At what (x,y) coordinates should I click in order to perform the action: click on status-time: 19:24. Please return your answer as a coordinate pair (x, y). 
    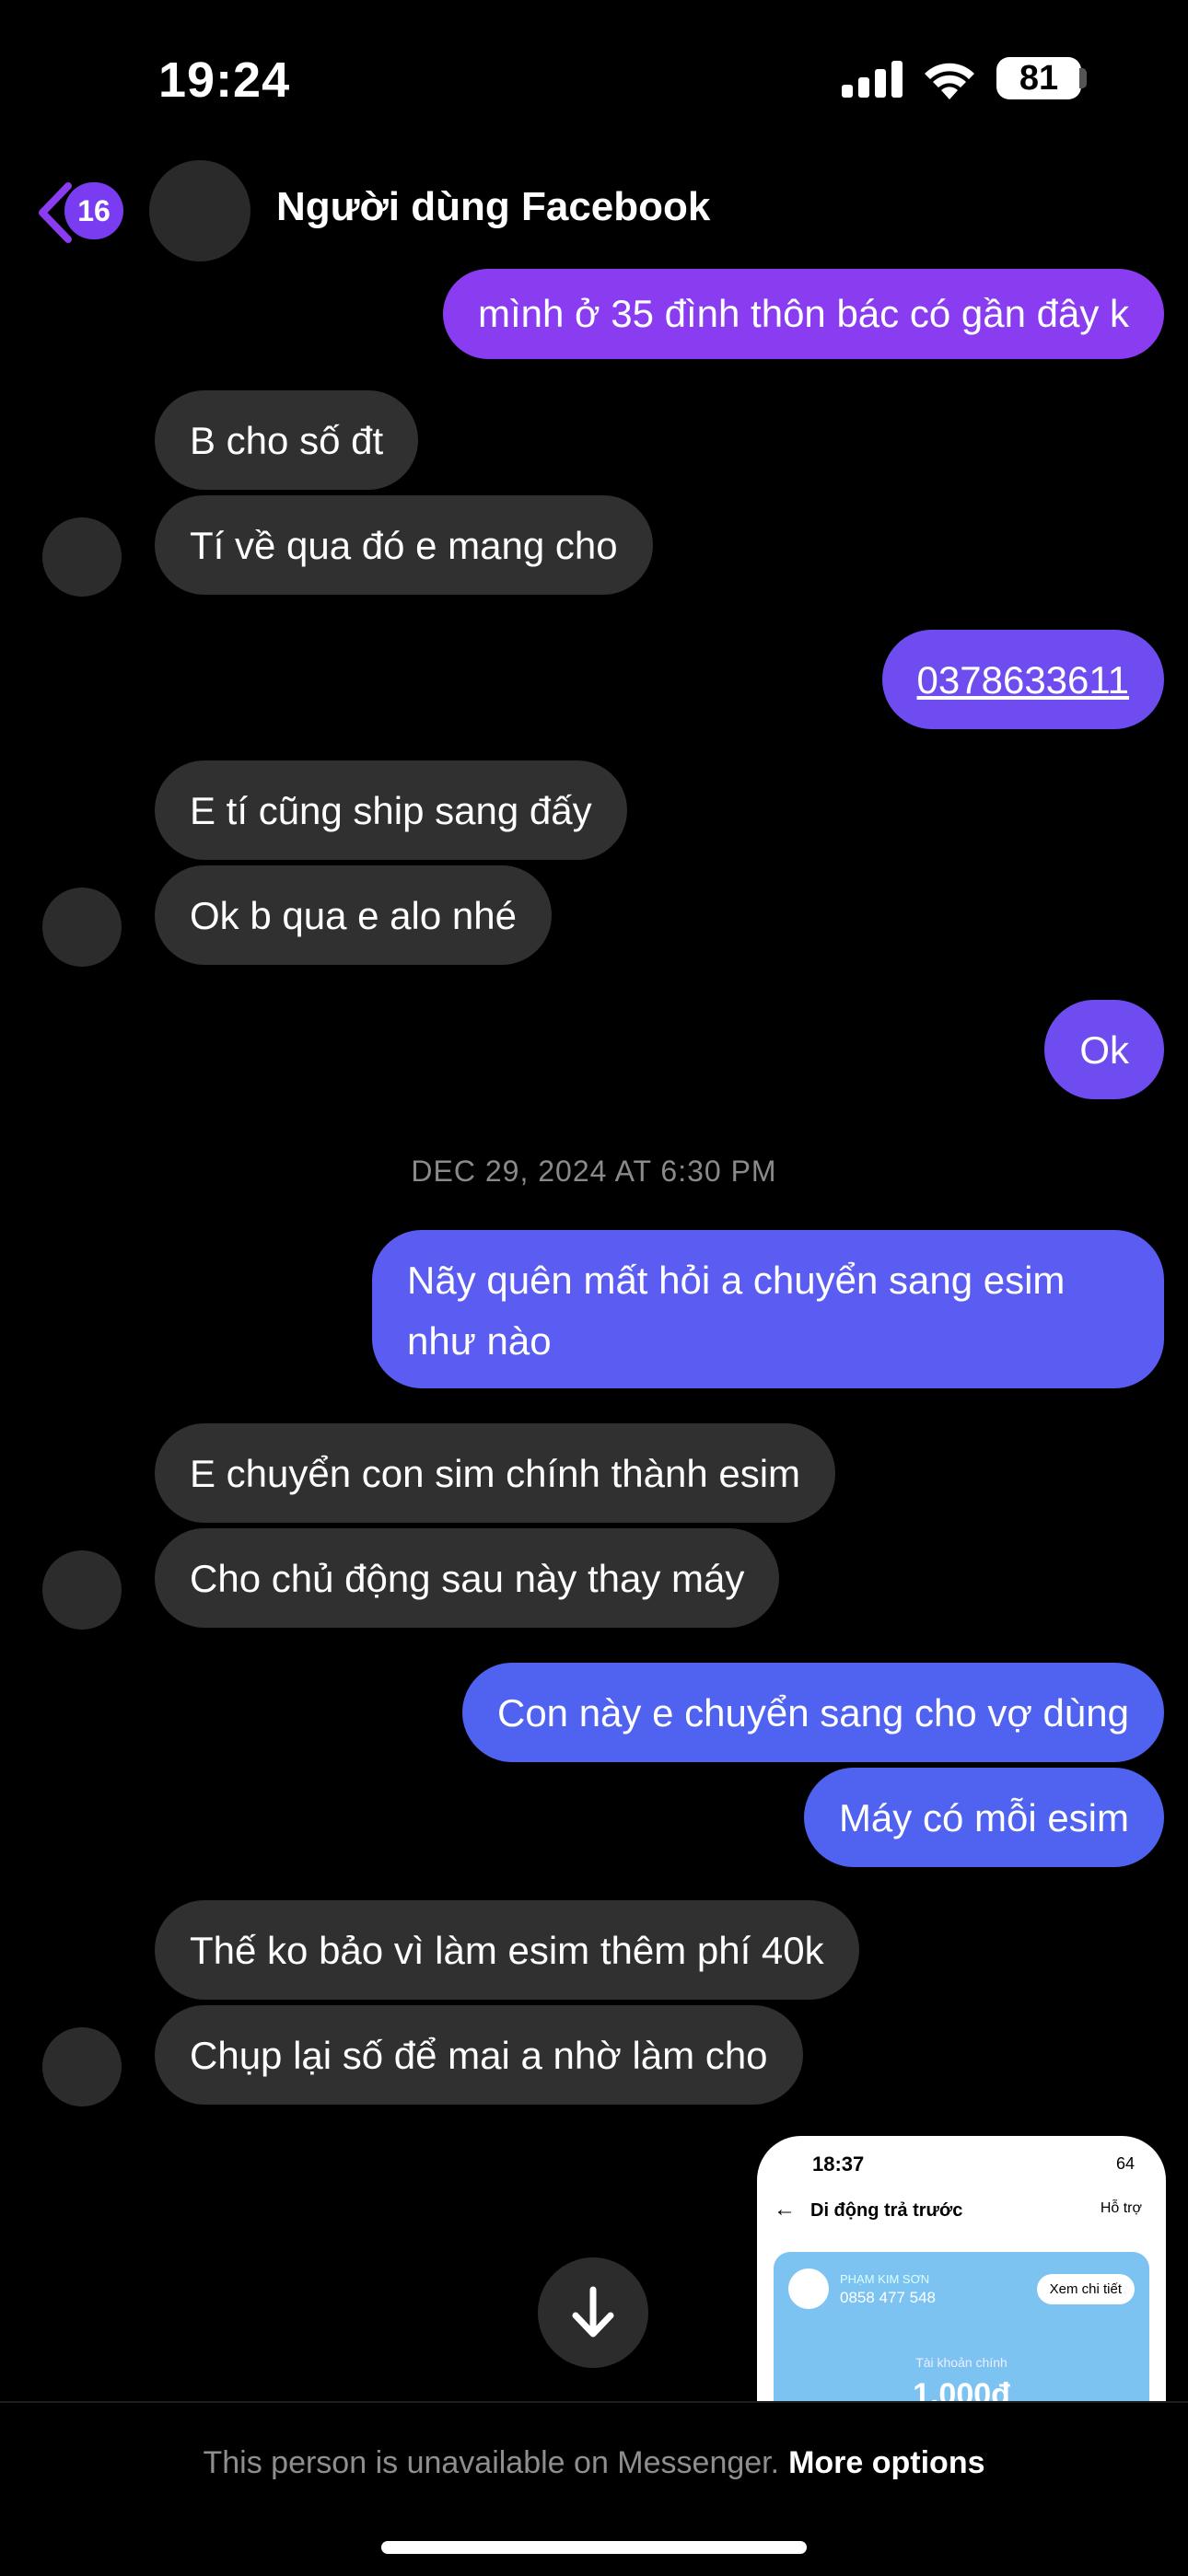
    Looking at the image, I should click on (224, 80).